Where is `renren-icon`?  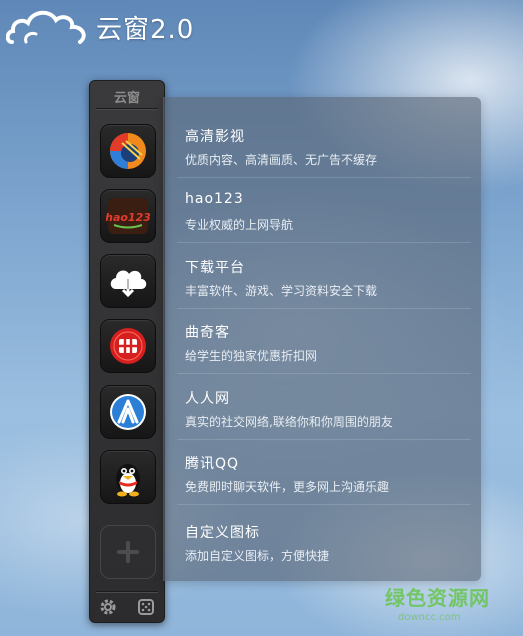
renren-icon is located at coordinates (128, 412).